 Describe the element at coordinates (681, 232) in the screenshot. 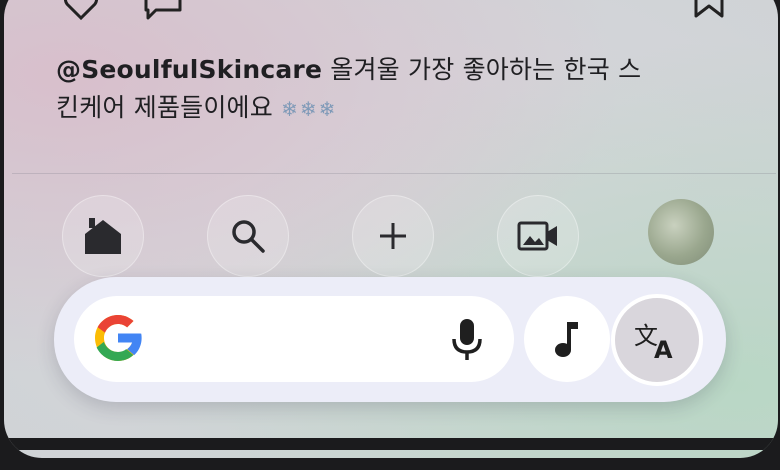

I see `profile-avatar` at that location.